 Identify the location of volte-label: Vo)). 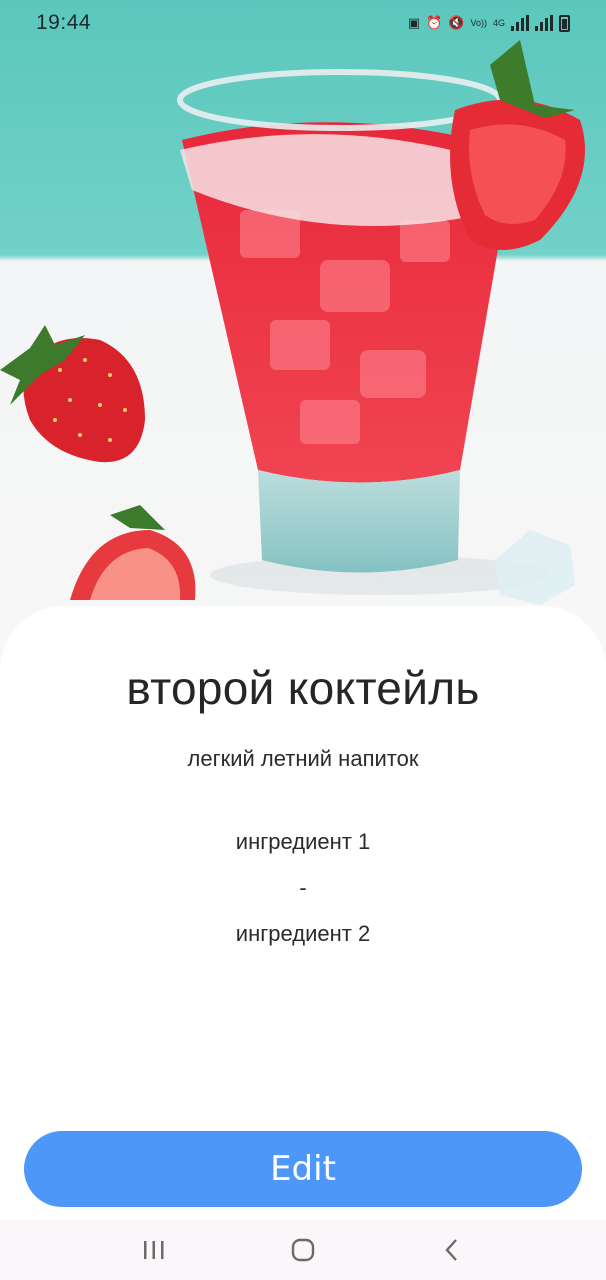
(478, 23).